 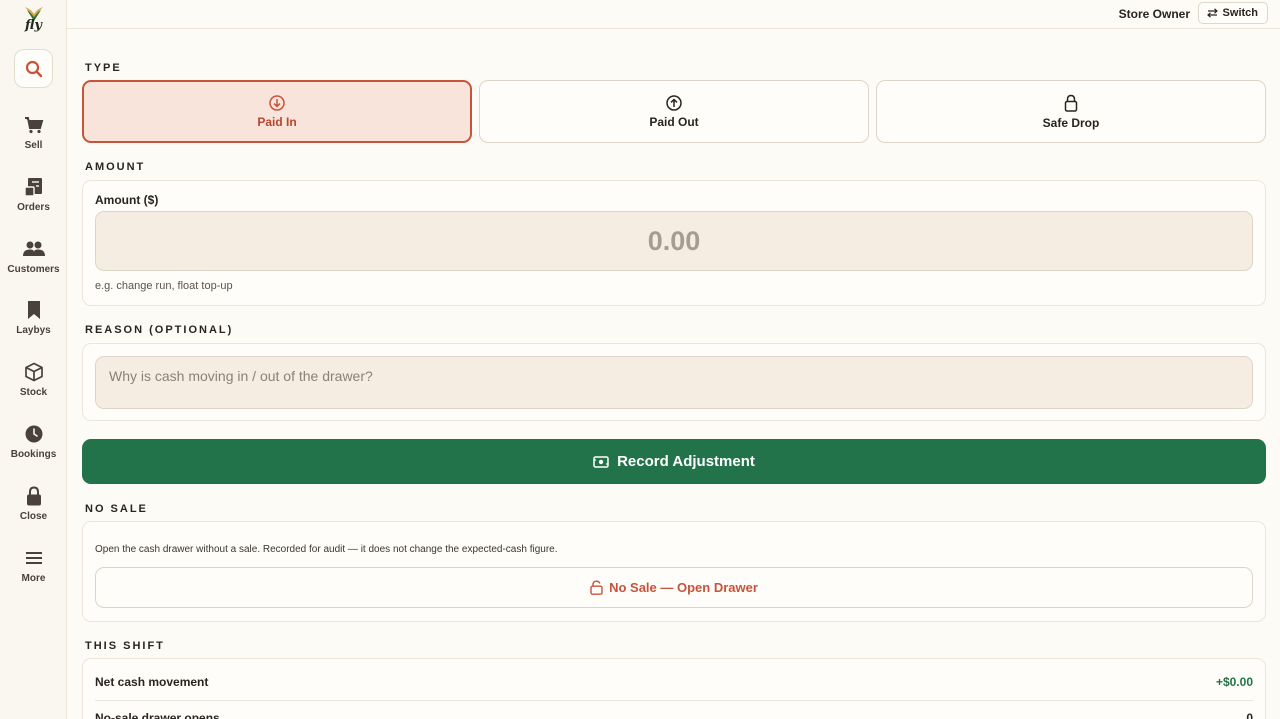 What do you see at coordinates (127, 200) in the screenshot?
I see `amount-field-label: Amount ($)` at bounding box center [127, 200].